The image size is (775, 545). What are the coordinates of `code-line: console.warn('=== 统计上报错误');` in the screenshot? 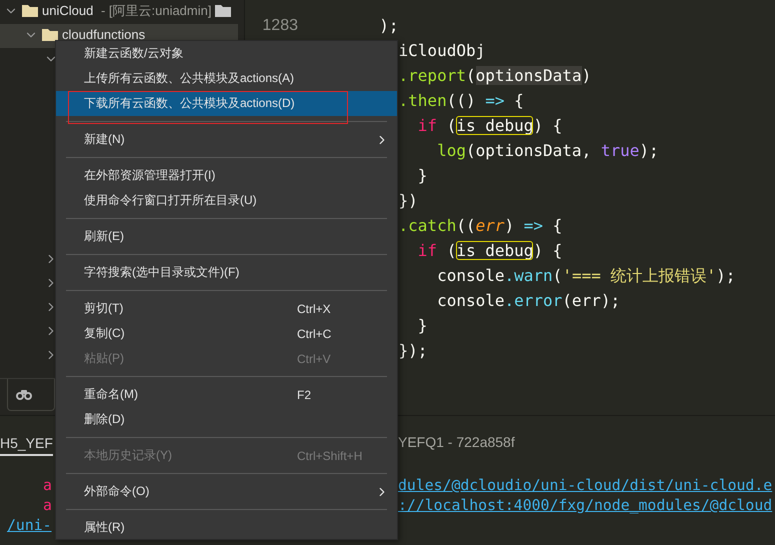 It's located at (586, 276).